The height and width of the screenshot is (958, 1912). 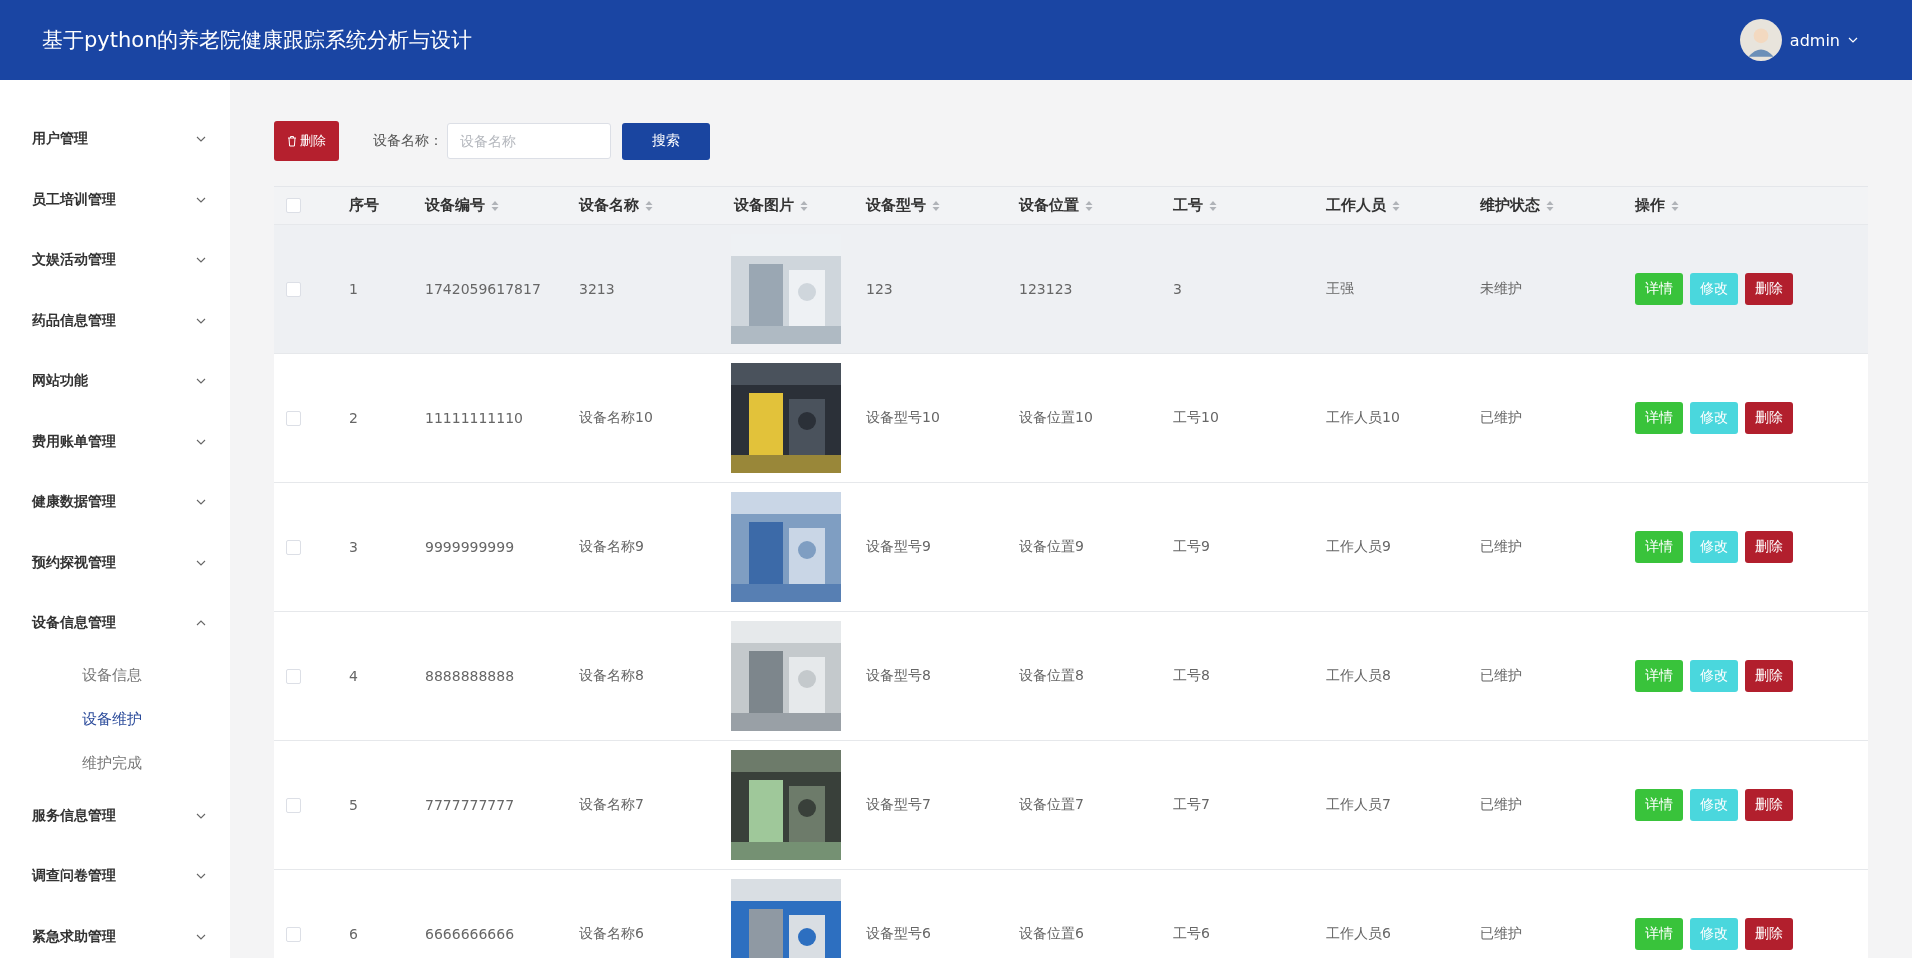 I want to click on table-cell: 工作人员10, so click(x=1363, y=418).